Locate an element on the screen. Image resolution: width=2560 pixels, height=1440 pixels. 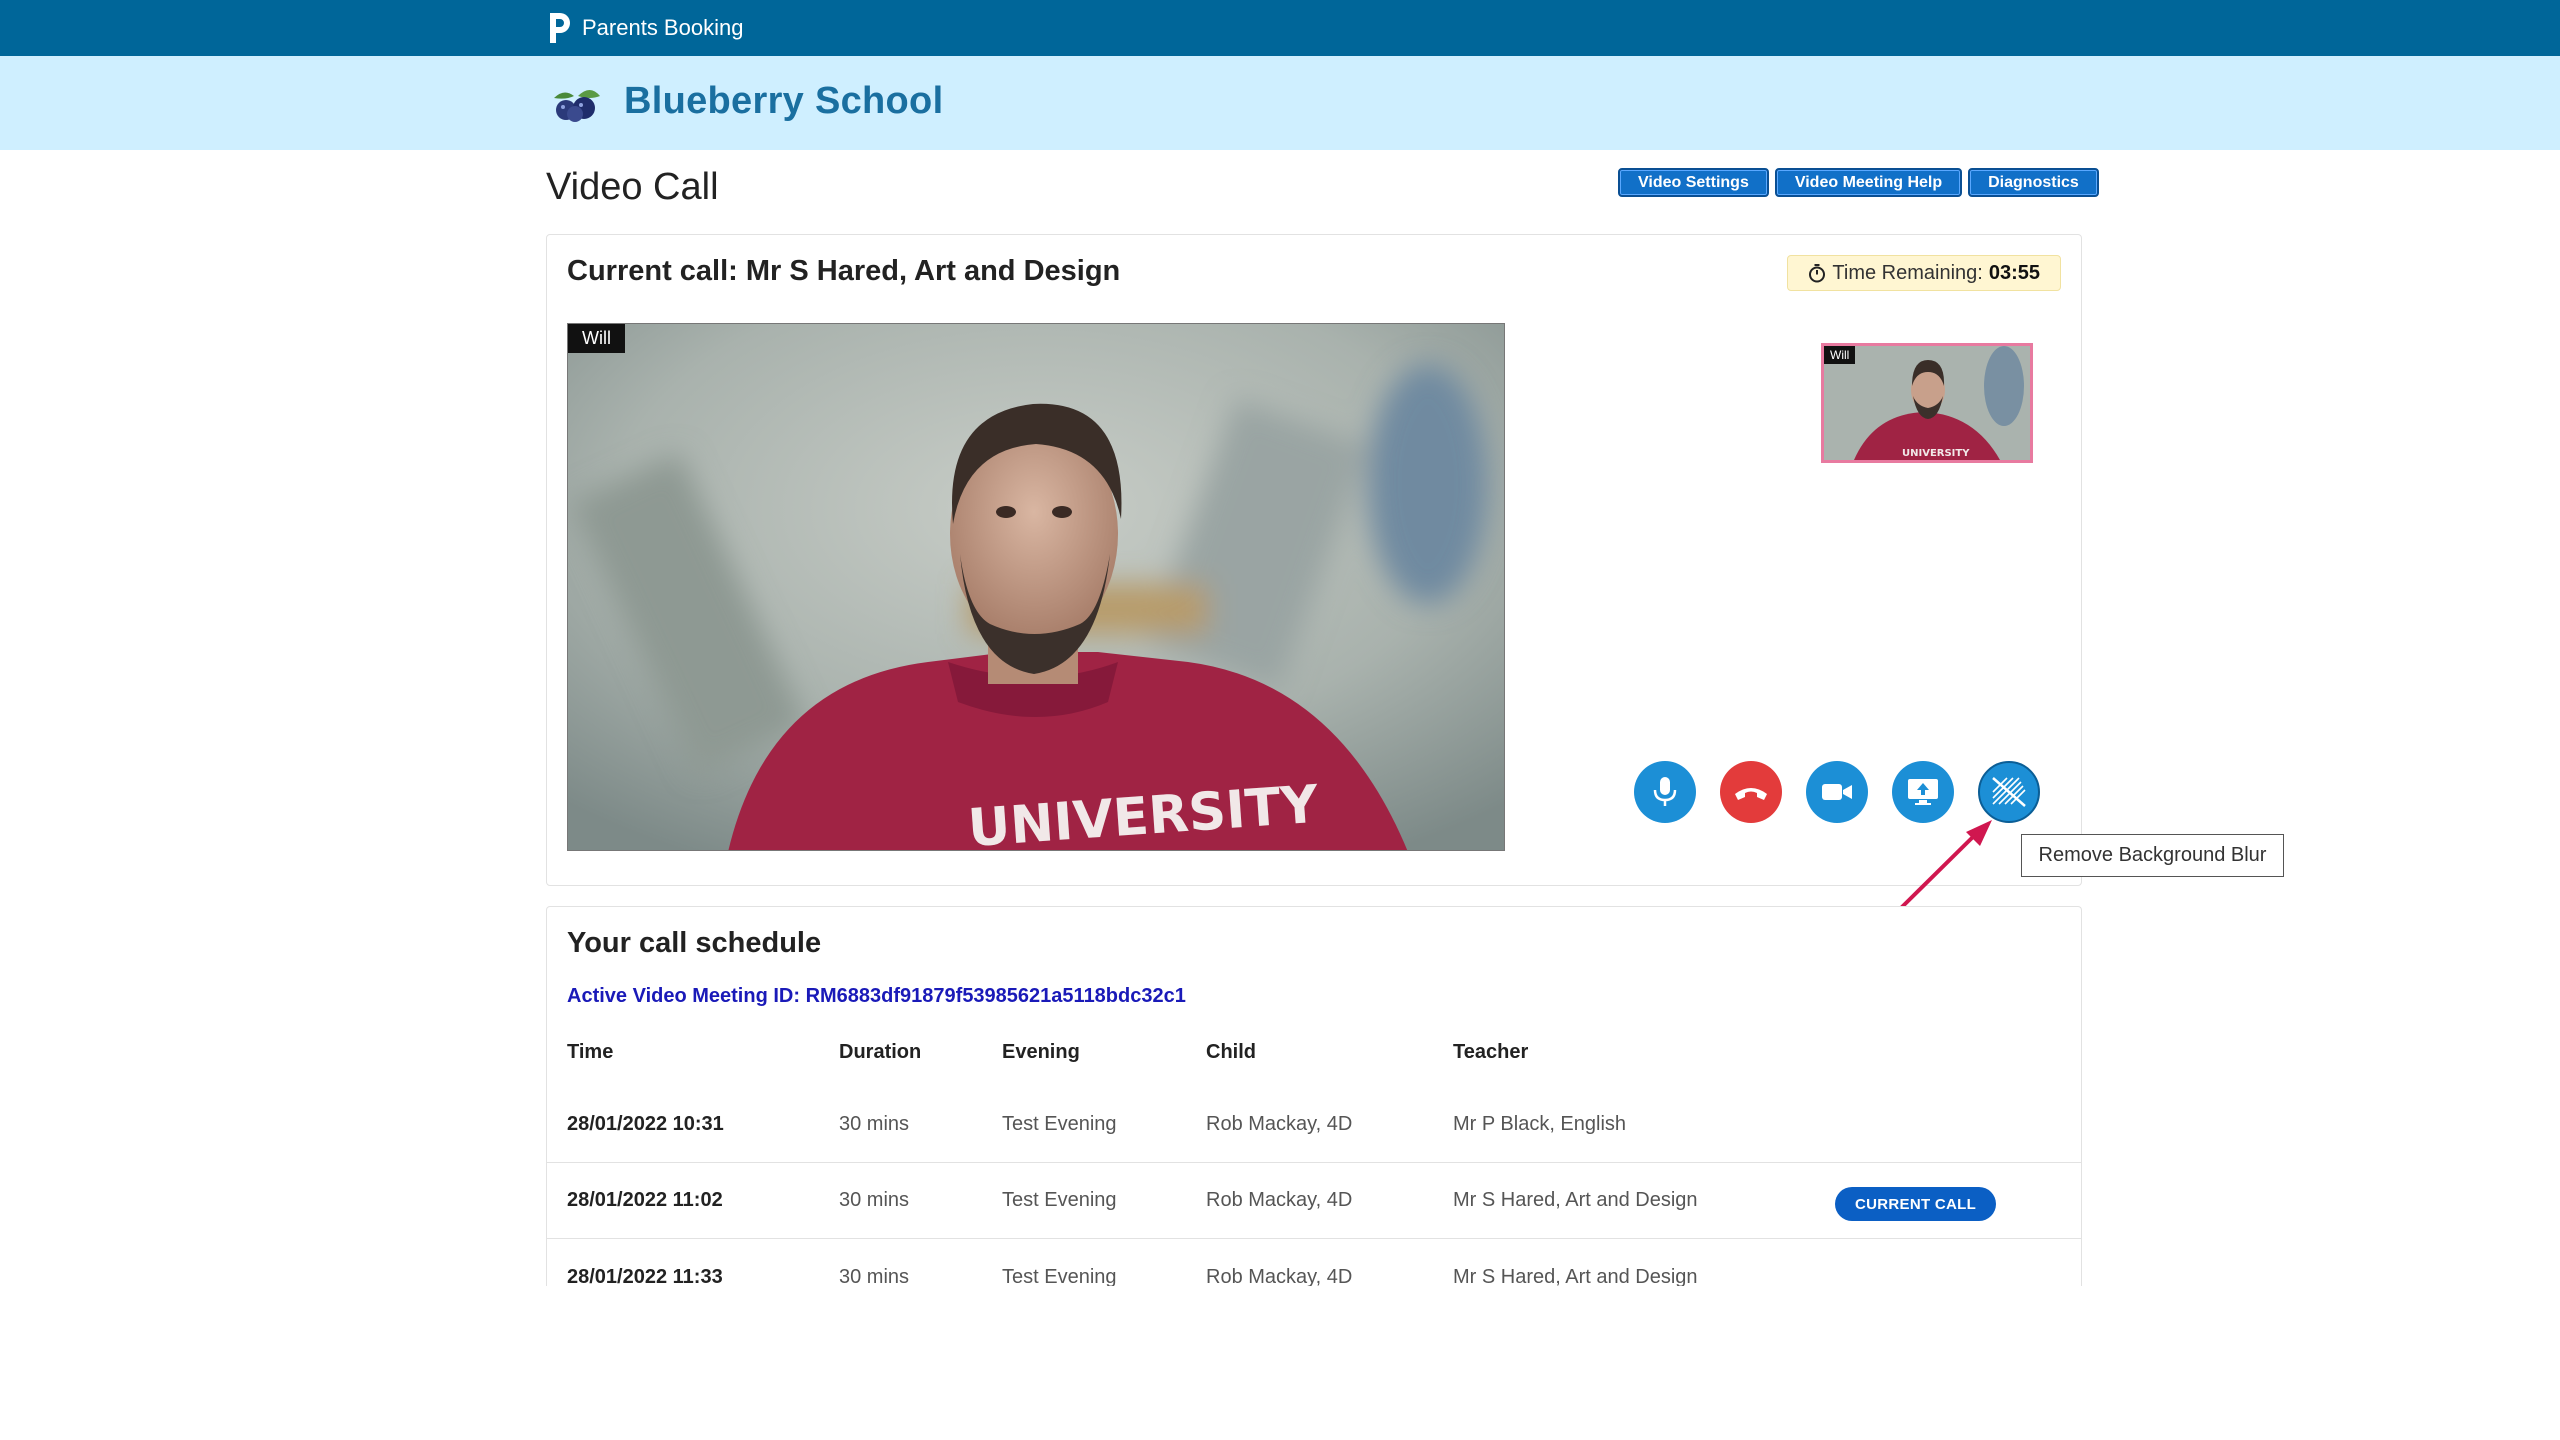
microphone-button is located at coordinates (1665, 792).